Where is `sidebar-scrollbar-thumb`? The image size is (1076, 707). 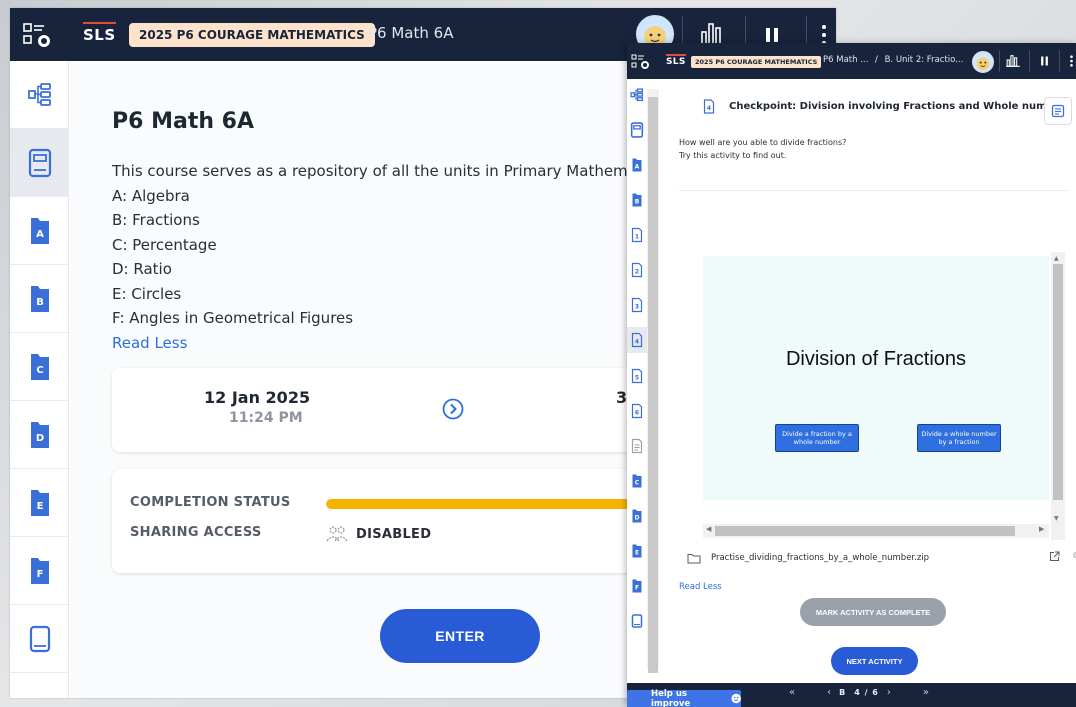
sidebar-scrollbar-thumb is located at coordinates (653, 385).